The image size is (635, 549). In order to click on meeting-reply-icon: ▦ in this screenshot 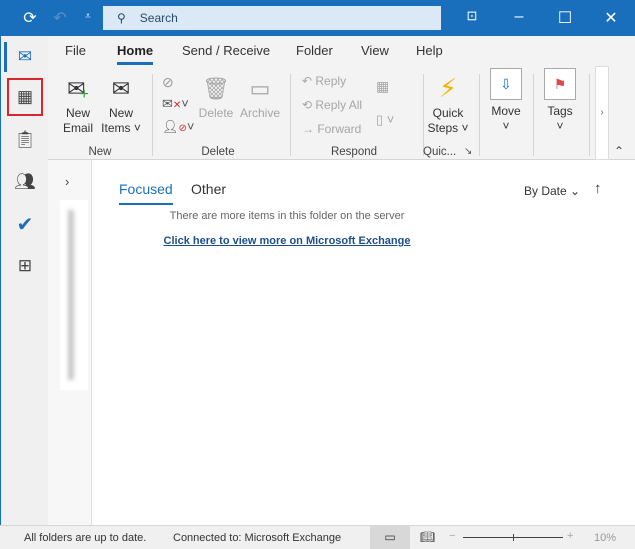, I will do `click(382, 86)`.